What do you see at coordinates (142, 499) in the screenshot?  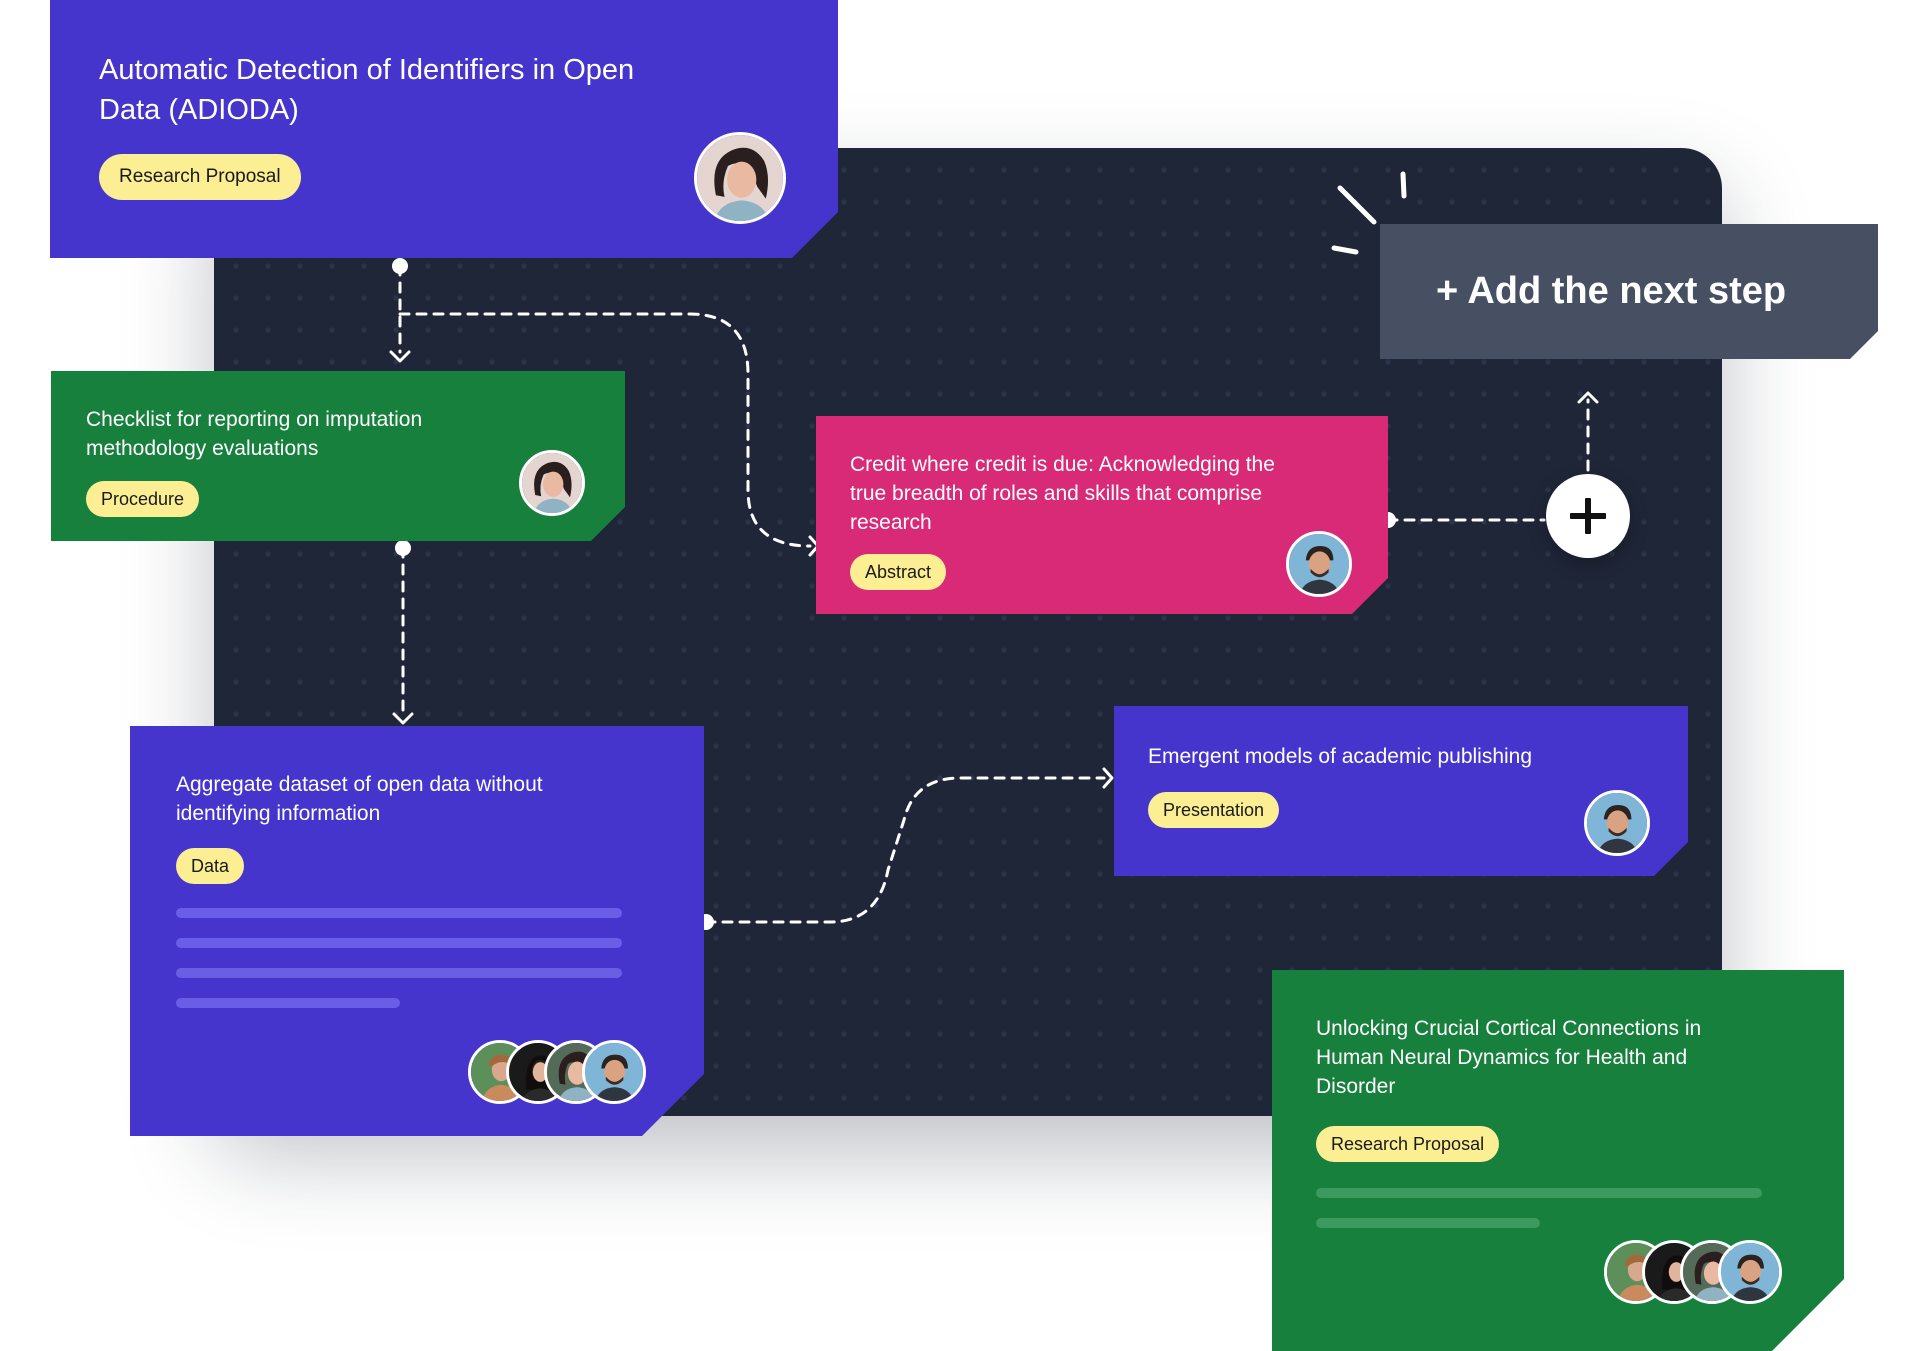 I see `card-badge: Procedure` at bounding box center [142, 499].